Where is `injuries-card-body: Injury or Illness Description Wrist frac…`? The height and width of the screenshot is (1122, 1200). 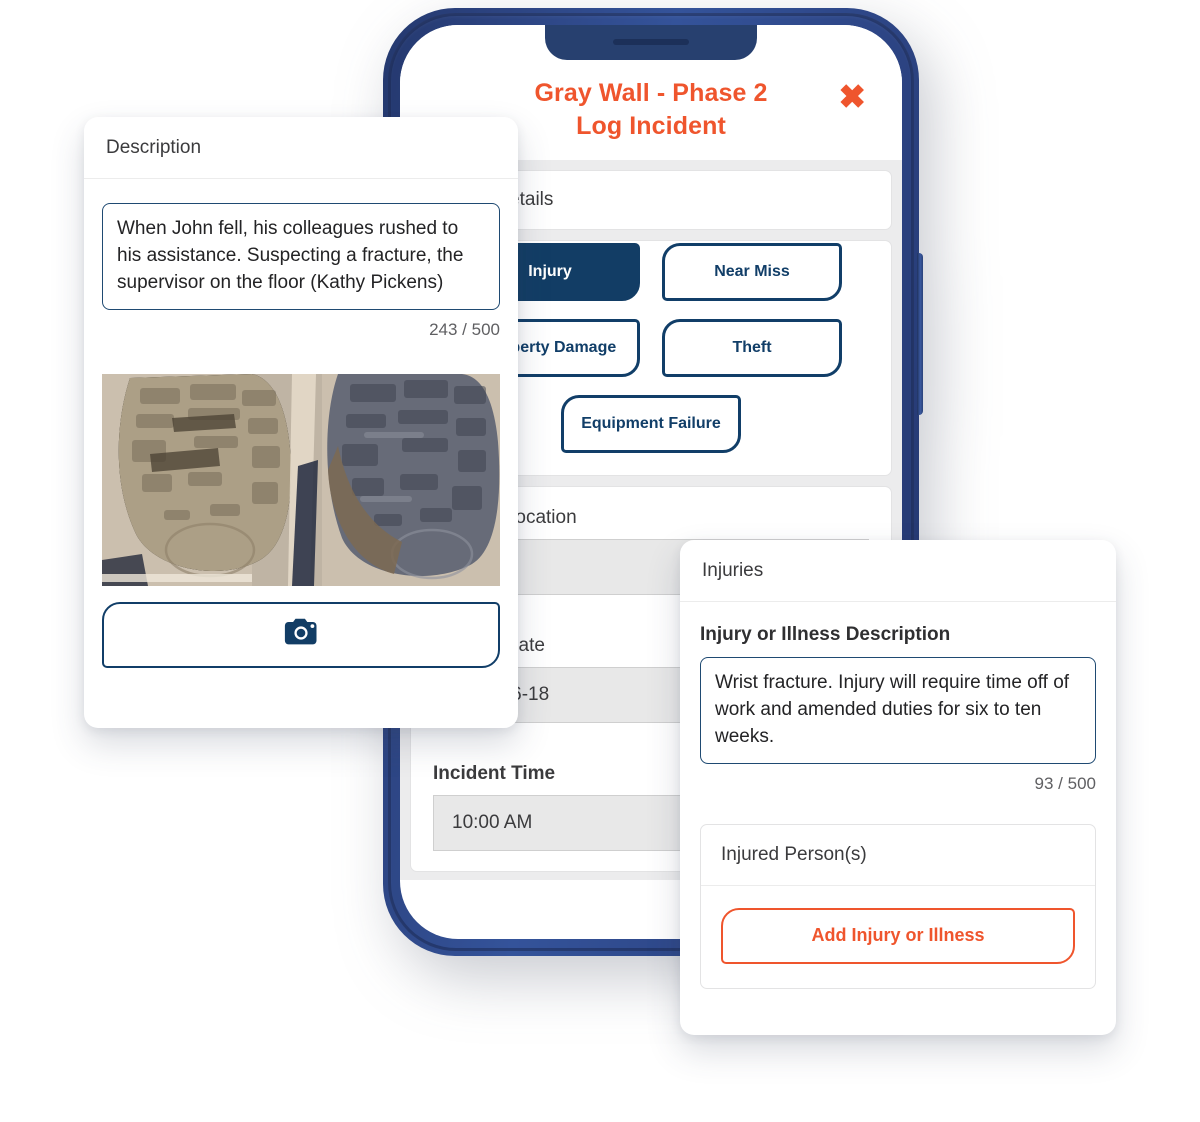 injuries-card-body: Injury or Illness Description Wrist frac… is located at coordinates (898, 698).